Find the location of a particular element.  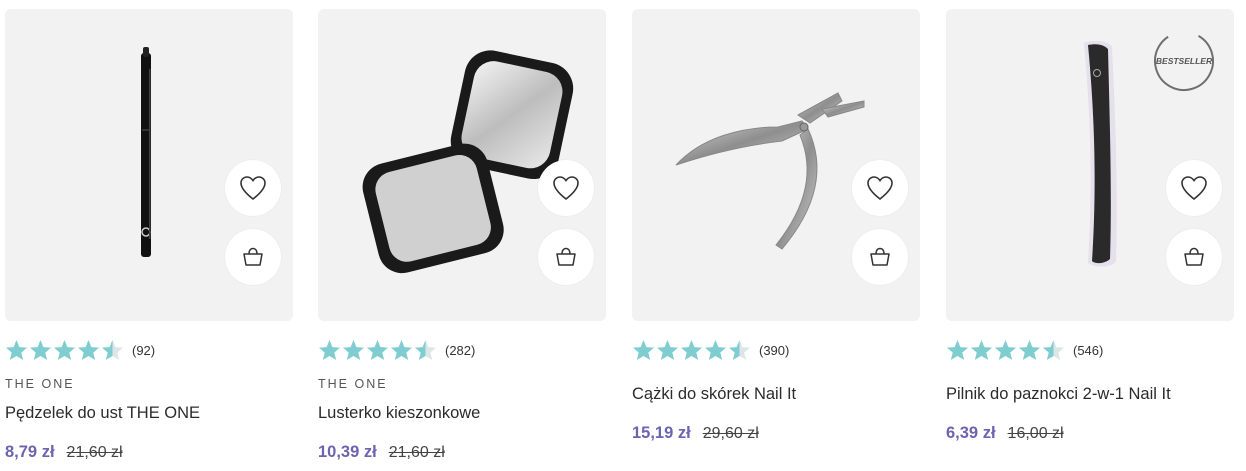

product-rating: (546) is located at coordinates (1024, 350).